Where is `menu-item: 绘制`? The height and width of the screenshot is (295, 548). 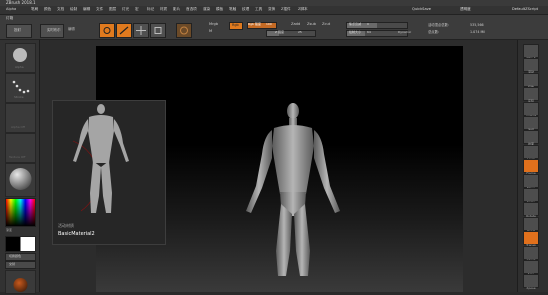 menu-item: 绘制 is located at coordinates (73, 9).